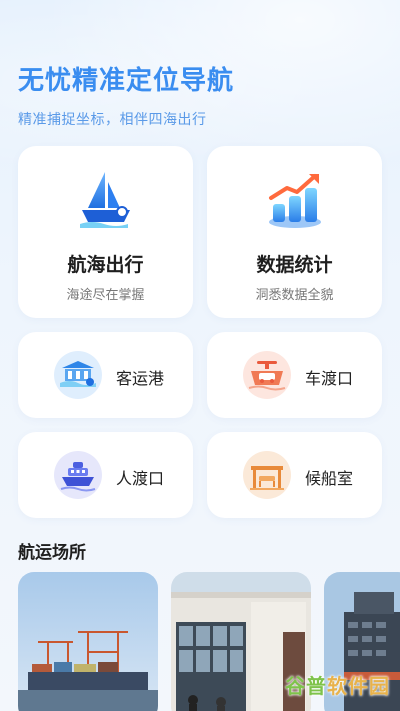  Describe the element at coordinates (105, 232) in the screenshot. I see `navigation-card: 航海出行 海途尽在掌握` at that location.